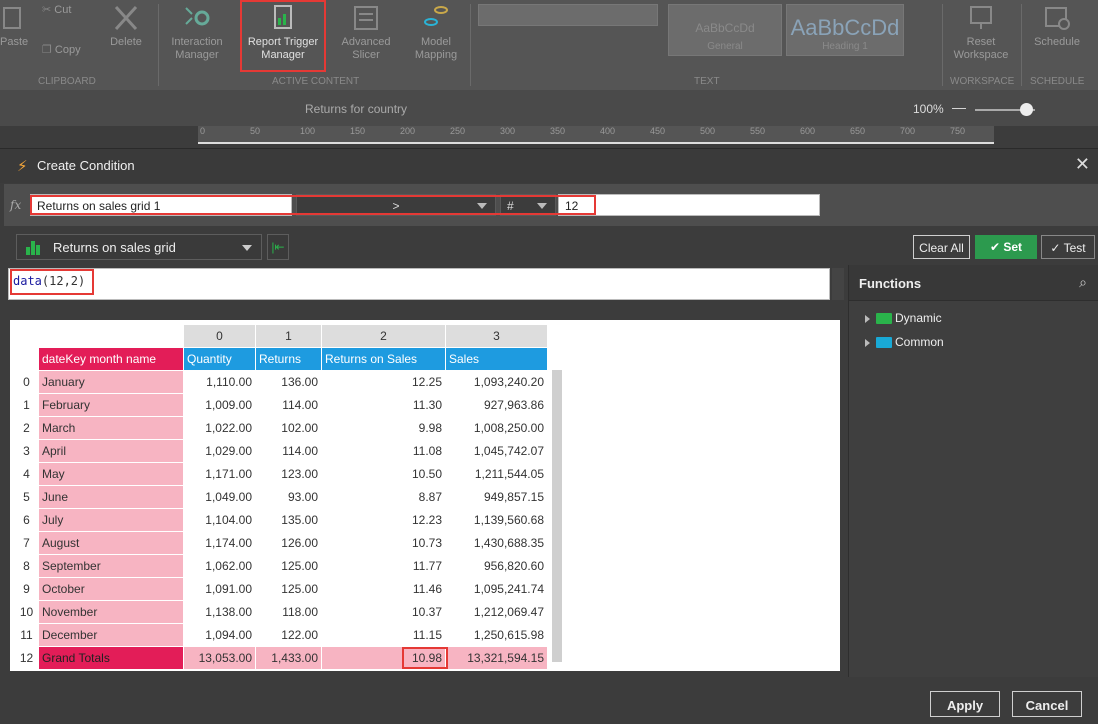 The width and height of the screenshot is (1098, 724). I want to click on set-button: ✔ Set, so click(1006, 247).